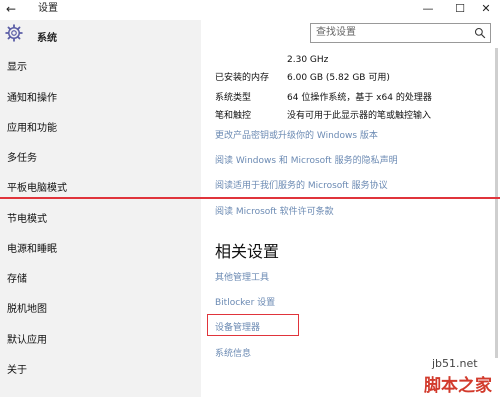  I want to click on search-icon, so click(480, 33).